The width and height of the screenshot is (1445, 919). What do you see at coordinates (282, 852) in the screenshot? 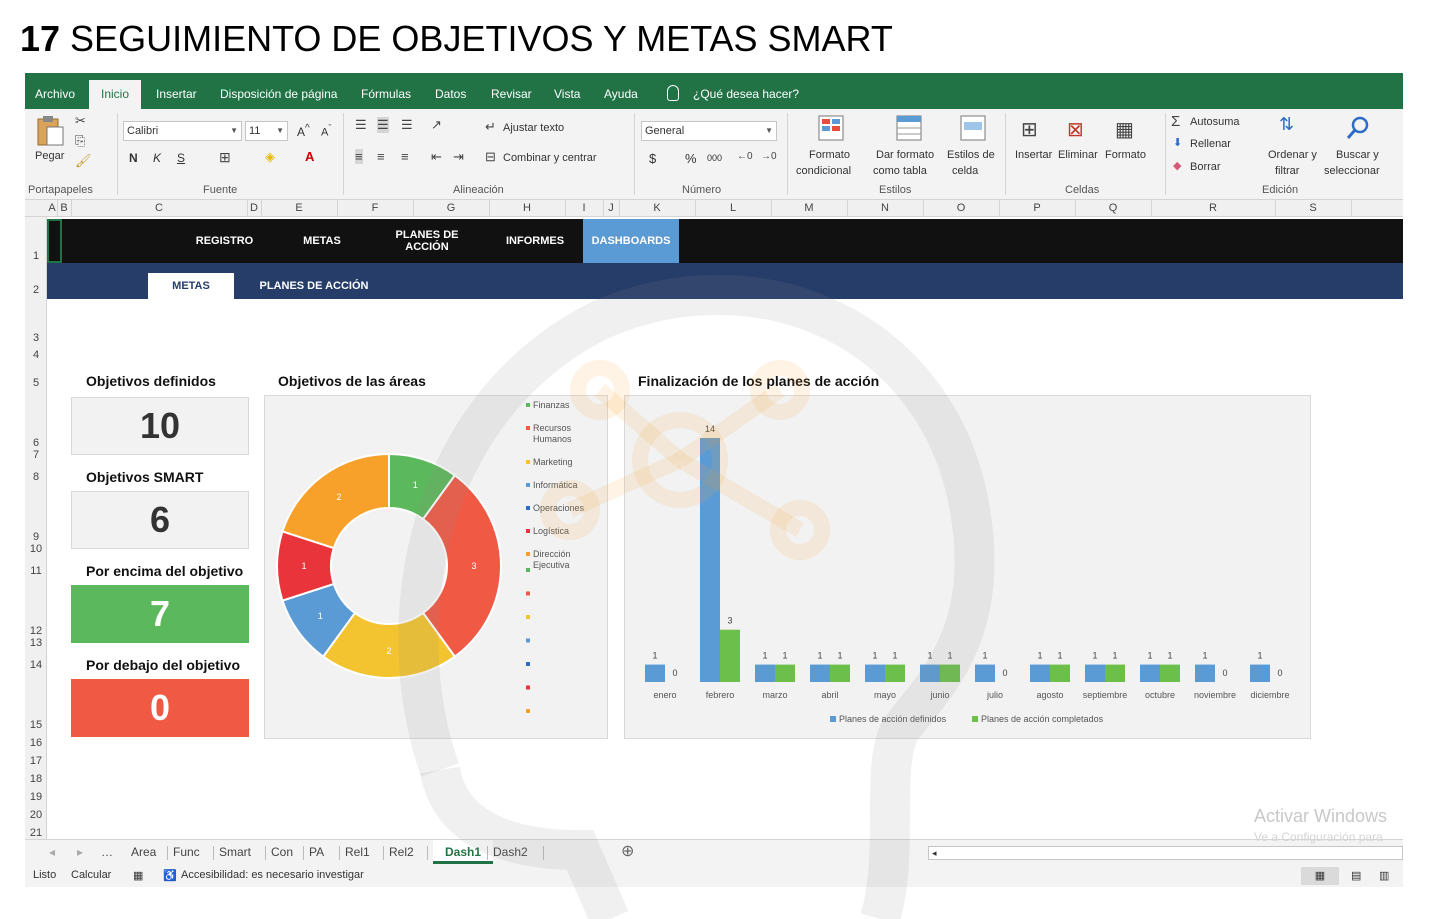
I see `sheet-tab-con: Con` at bounding box center [282, 852].